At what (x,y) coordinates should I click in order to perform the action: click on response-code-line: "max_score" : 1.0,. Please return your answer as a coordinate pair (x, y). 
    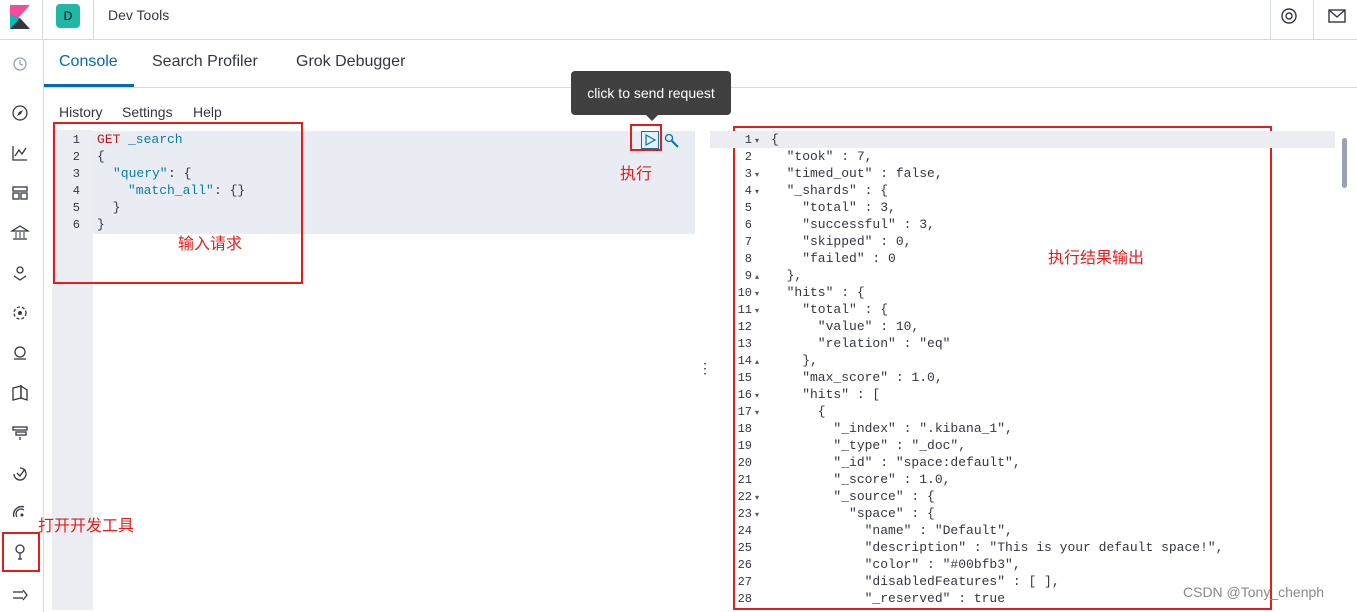
    Looking at the image, I should click on (857, 377).